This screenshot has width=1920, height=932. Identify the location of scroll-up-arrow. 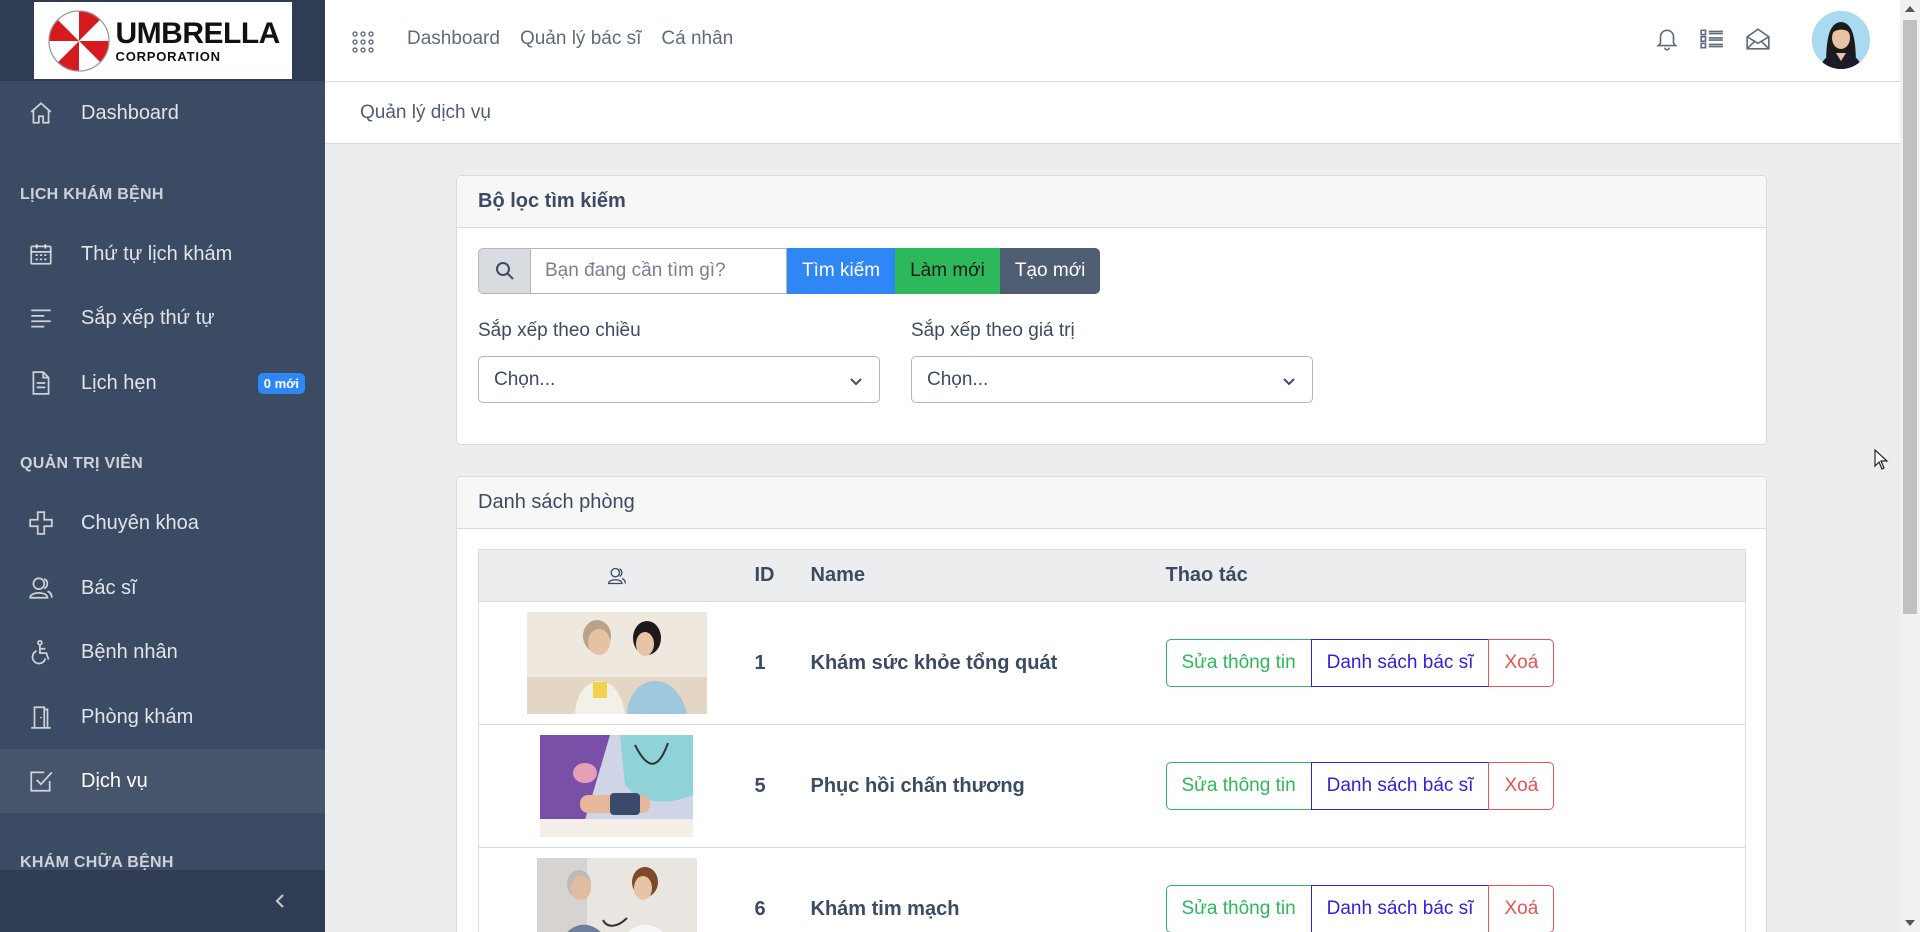
(1910, 9).